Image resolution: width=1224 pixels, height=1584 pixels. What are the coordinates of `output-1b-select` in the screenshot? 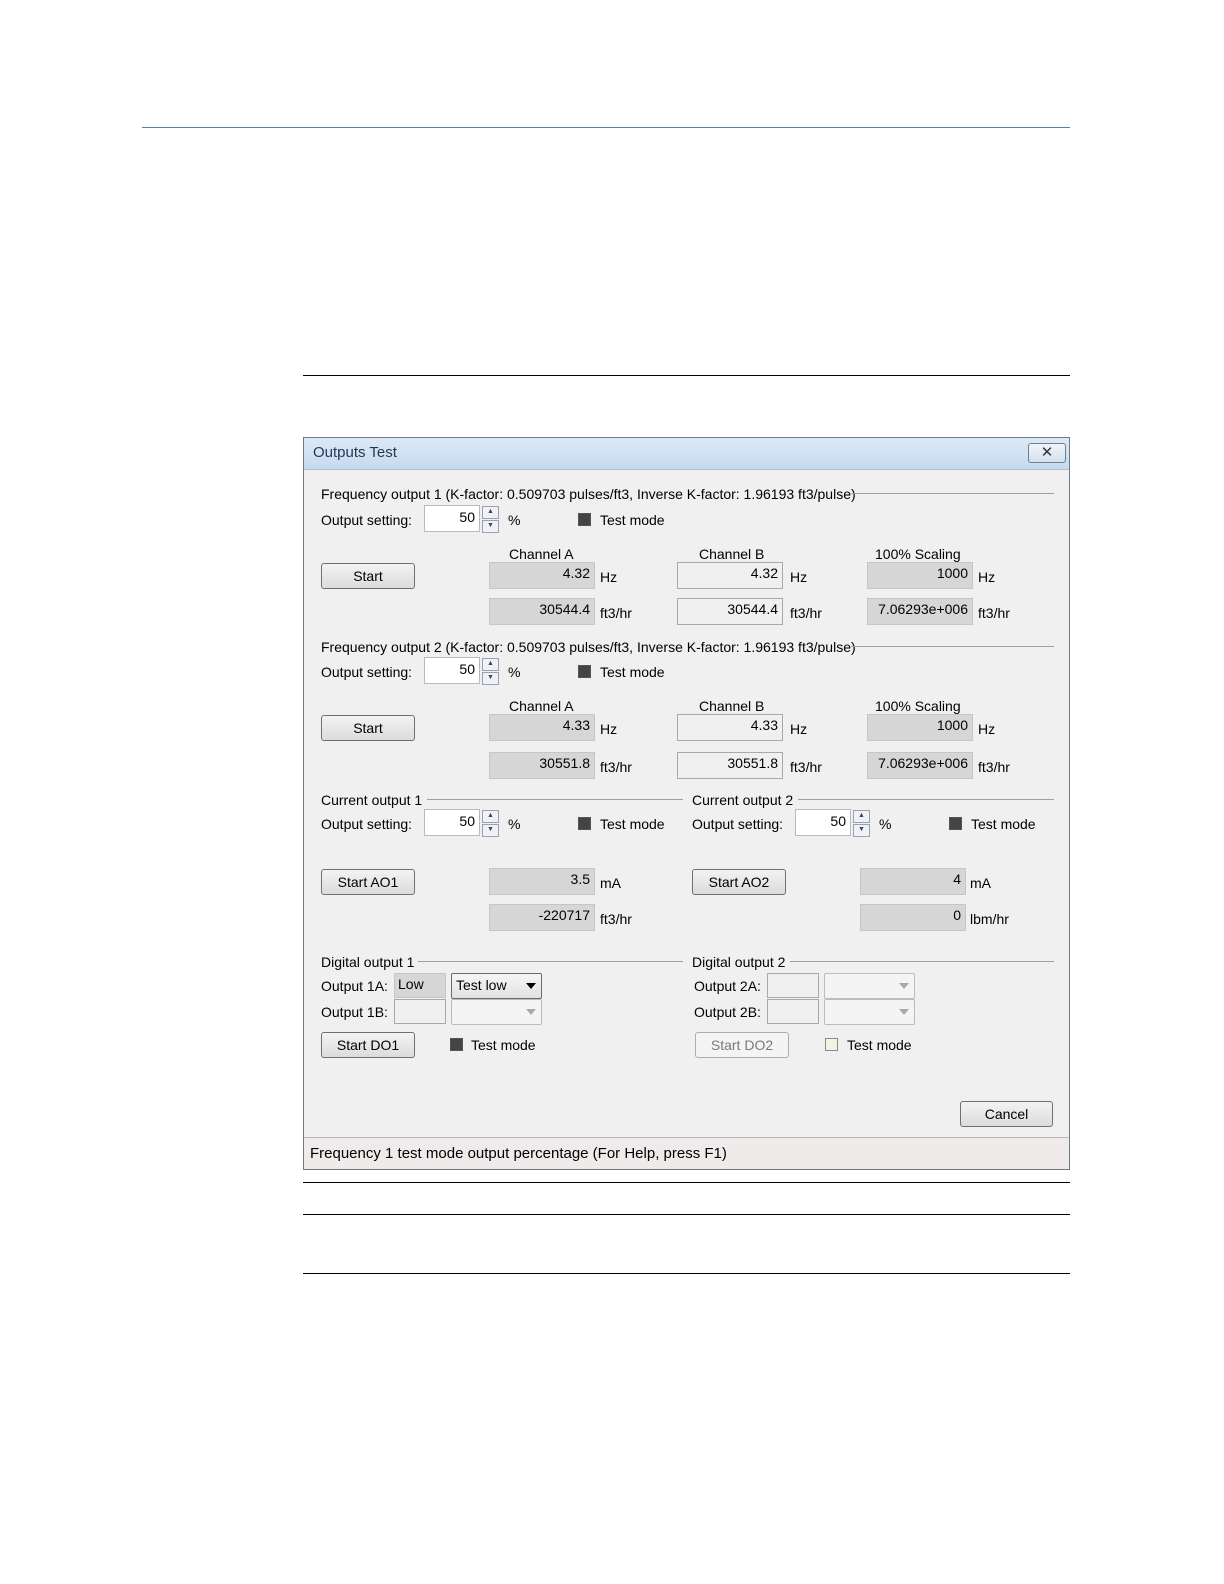 It's located at (496, 1012).